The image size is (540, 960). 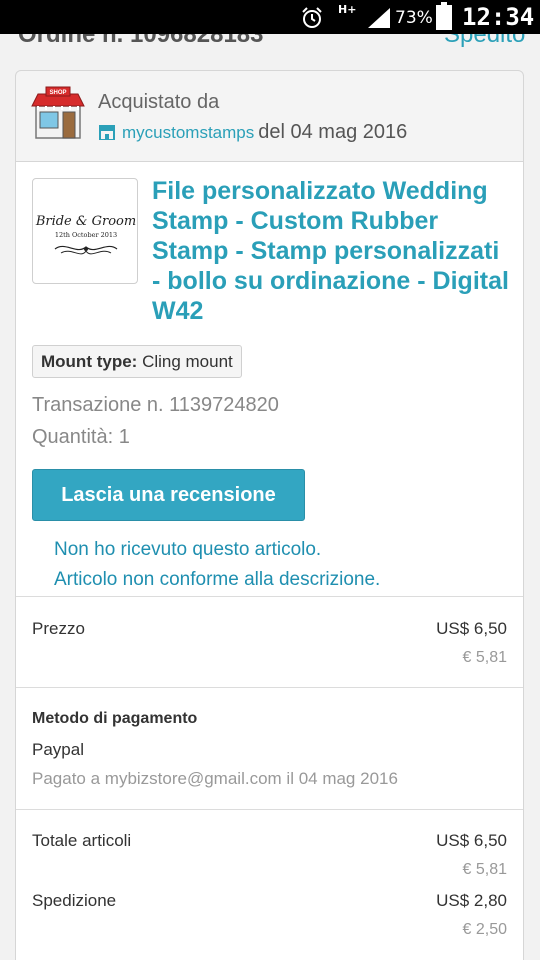 I want to click on item-thumbnail: Bride & Groom 12th October 2013, so click(x=85, y=231).